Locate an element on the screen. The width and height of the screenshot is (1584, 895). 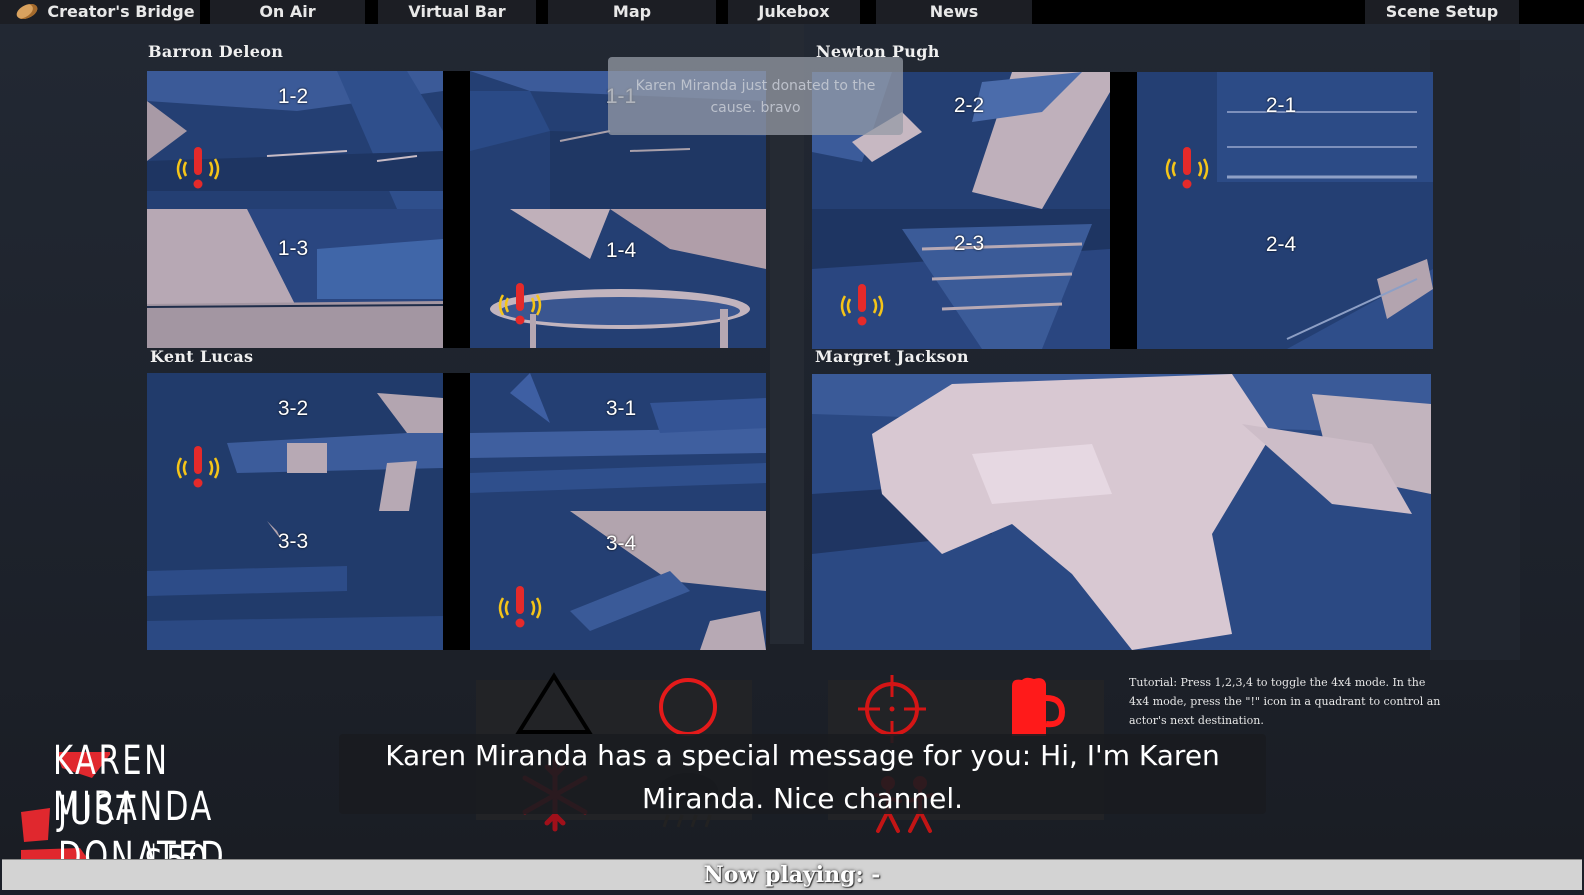
tab-label: Map is located at coordinates (632, 11).